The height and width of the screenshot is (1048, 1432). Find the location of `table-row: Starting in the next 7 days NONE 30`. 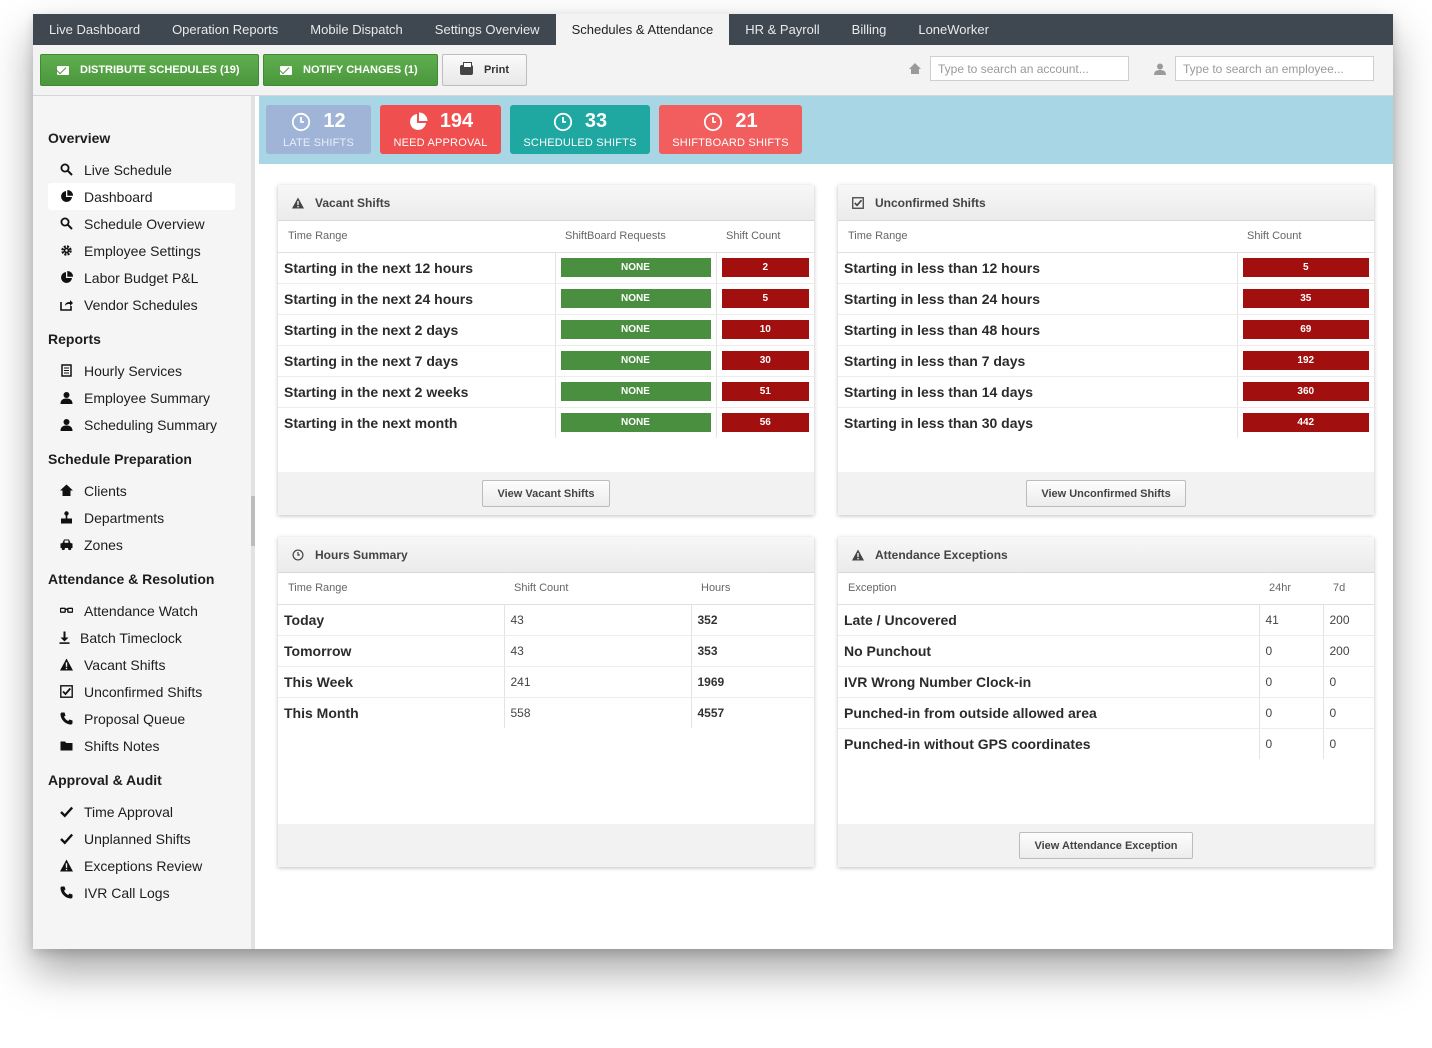

table-row: Starting in the next 7 days NONE 30 is located at coordinates (546, 361).